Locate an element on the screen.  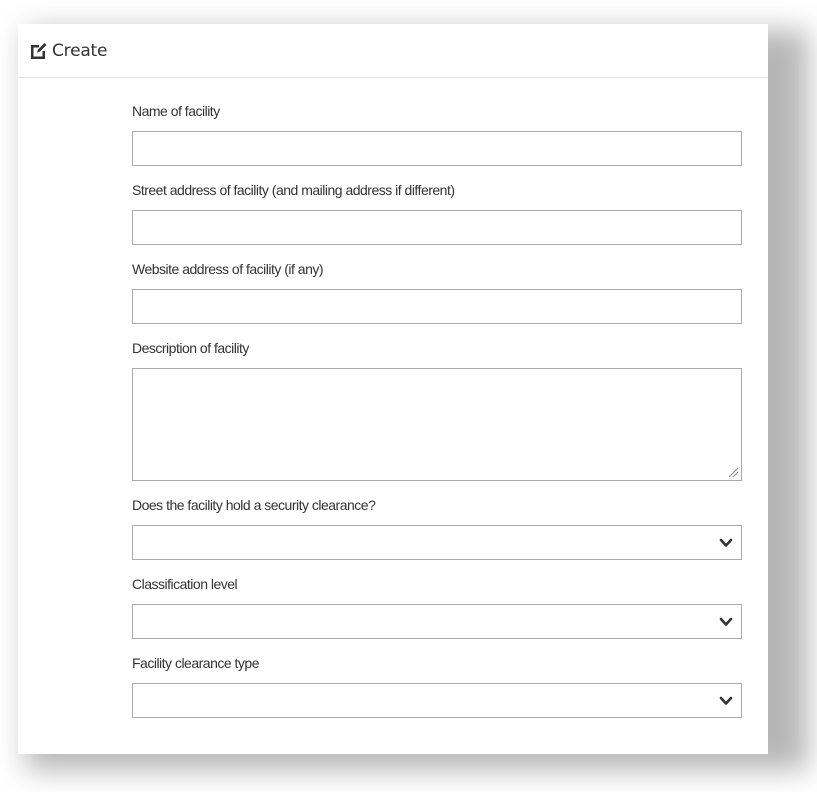
facility-name-field: Name of facility is located at coordinates (437, 134).